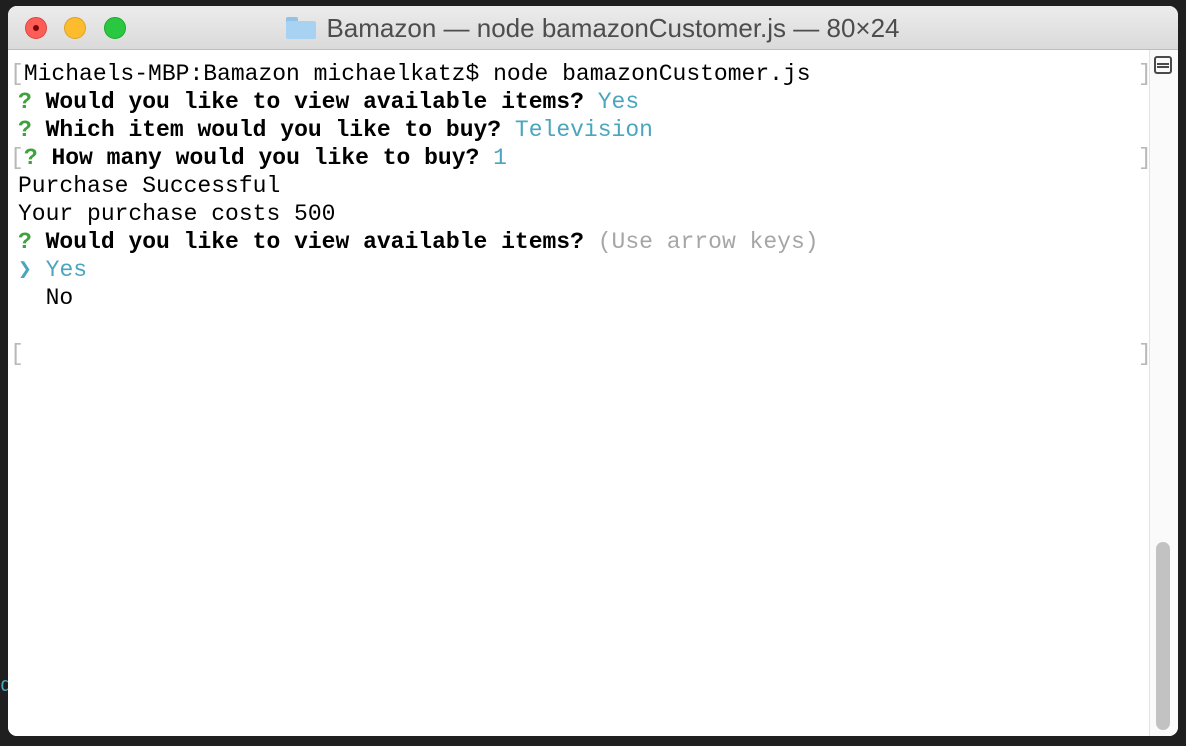 Image resolution: width=1186 pixels, height=746 pixels. What do you see at coordinates (177, 214) in the screenshot?
I see `cost-line: Your purchase costs 500` at bounding box center [177, 214].